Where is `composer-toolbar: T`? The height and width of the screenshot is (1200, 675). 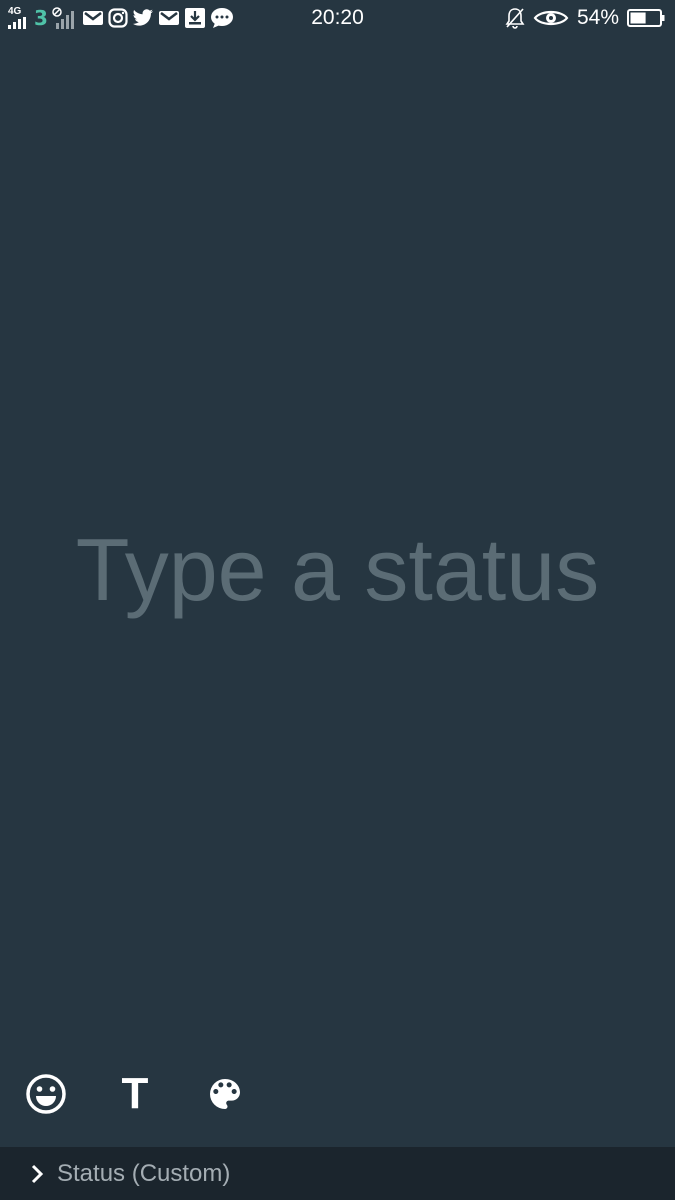 composer-toolbar: T is located at coordinates (337, 1094).